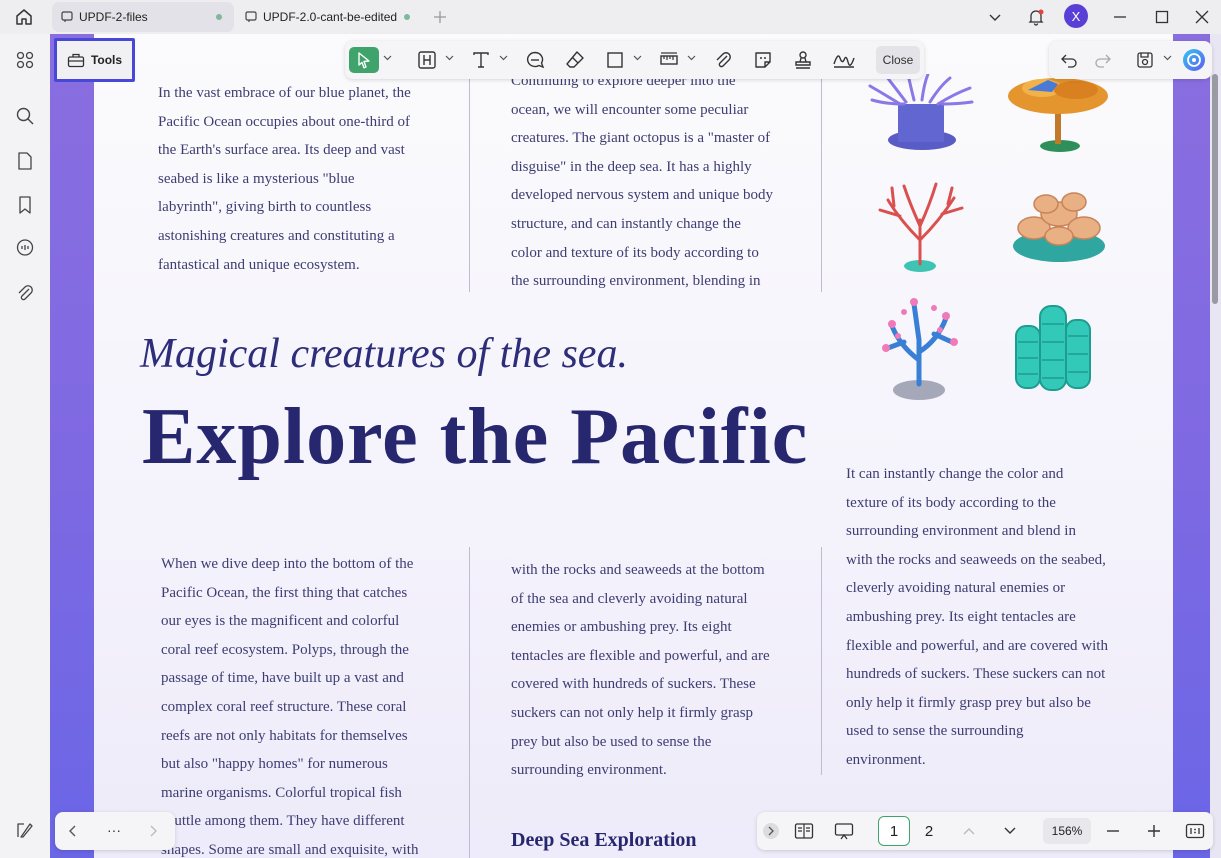 The height and width of the screenshot is (858, 1221). Describe the element at coordinates (844, 831) in the screenshot. I see `presentation-icon` at that location.